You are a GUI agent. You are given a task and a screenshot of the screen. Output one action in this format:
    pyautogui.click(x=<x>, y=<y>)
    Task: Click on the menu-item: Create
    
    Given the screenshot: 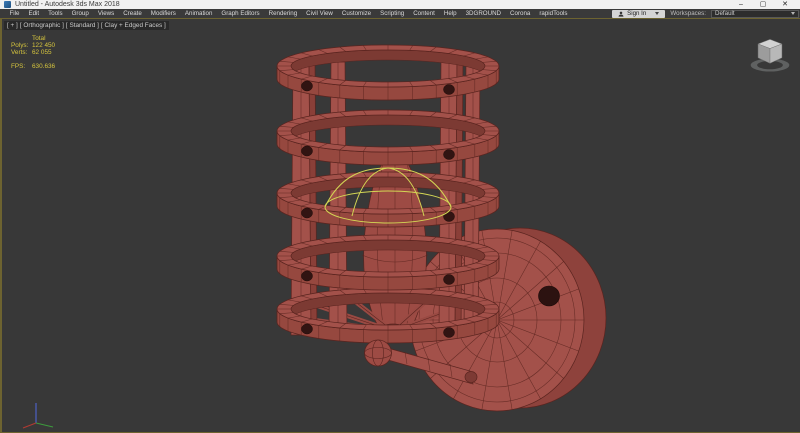 What is the action you would take?
    pyautogui.click(x=133, y=13)
    